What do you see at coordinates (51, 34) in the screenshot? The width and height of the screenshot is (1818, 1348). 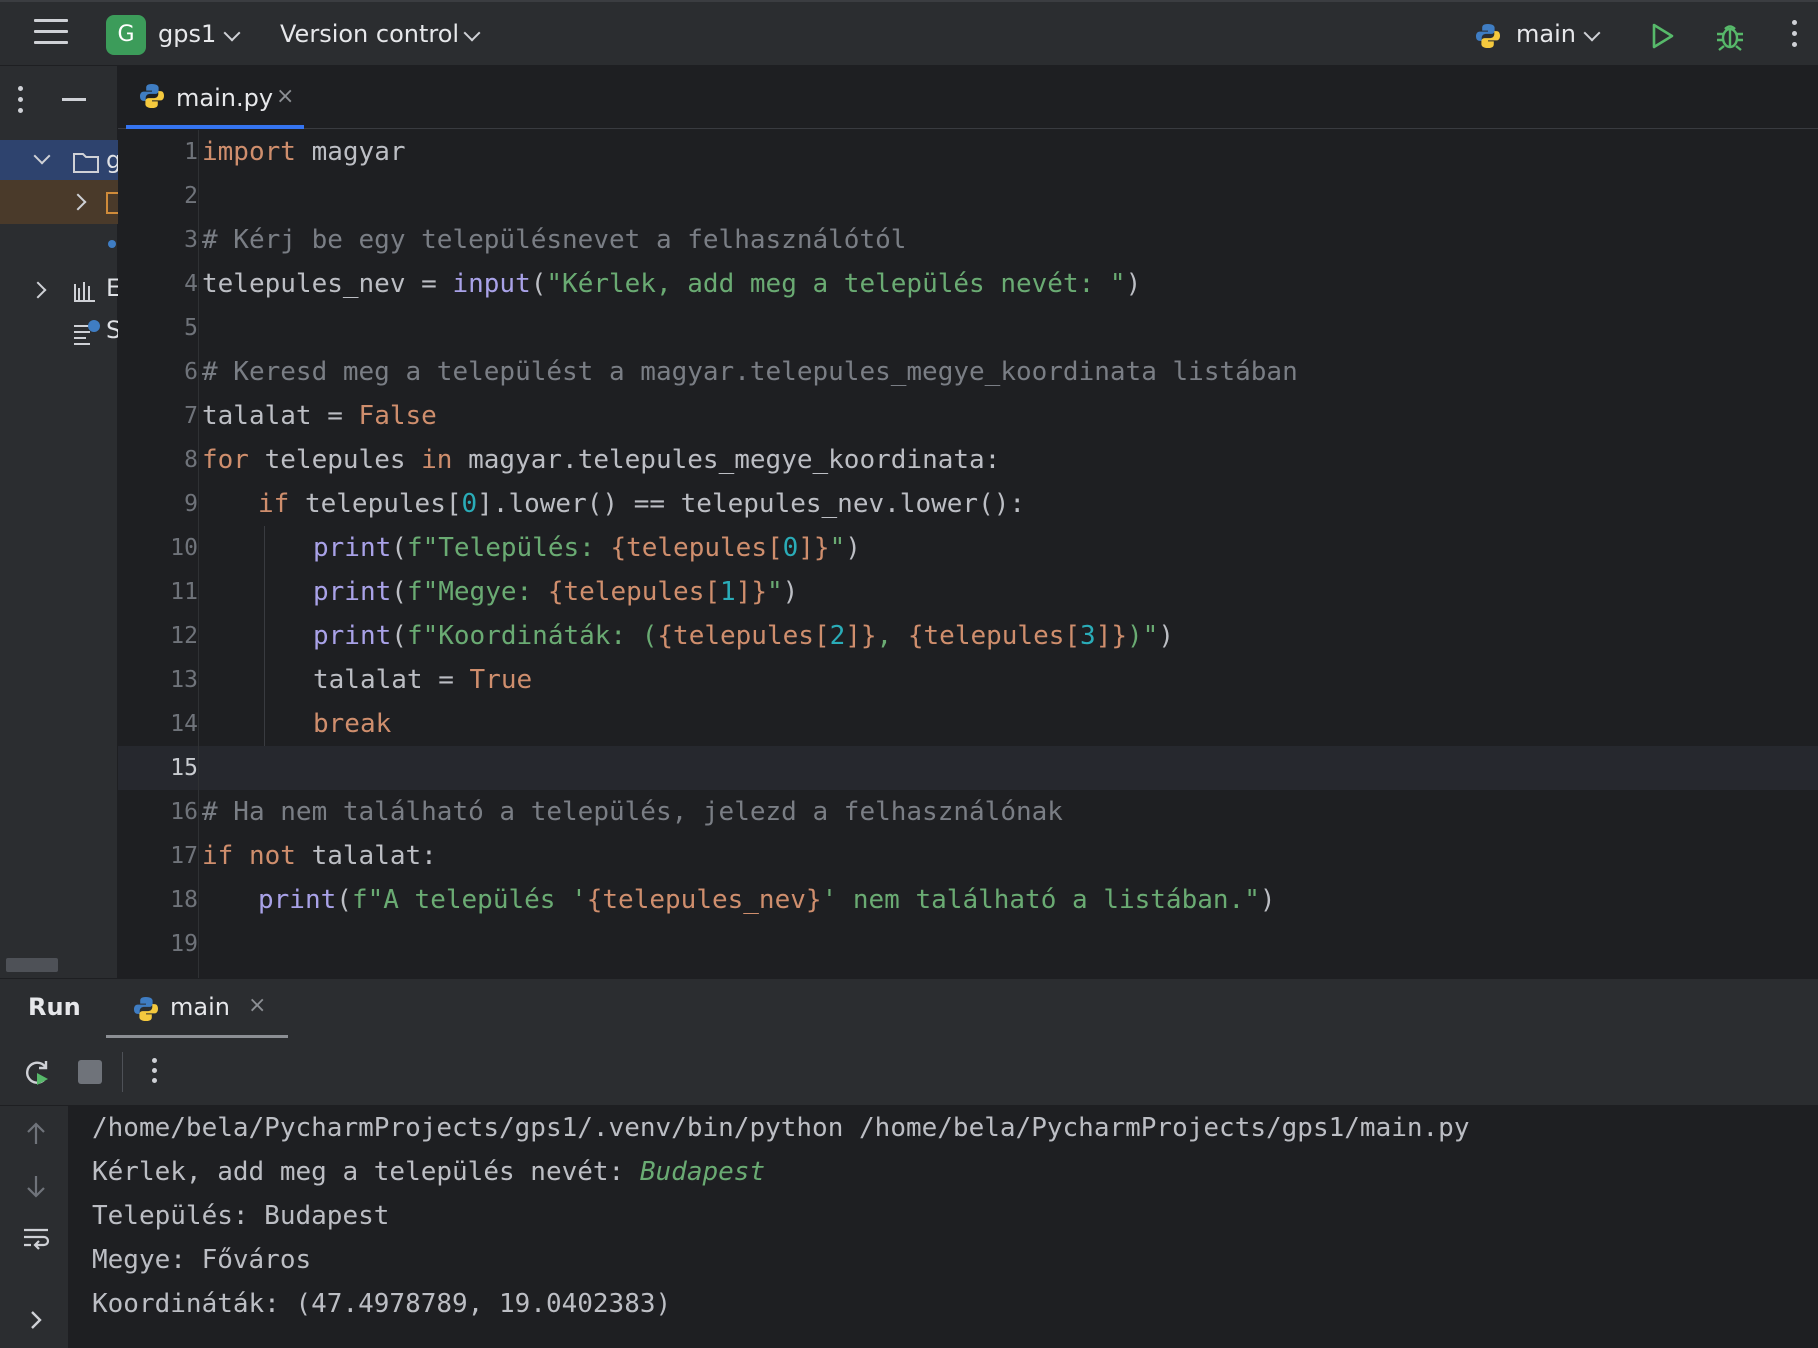 I see `hamburger-icon` at bounding box center [51, 34].